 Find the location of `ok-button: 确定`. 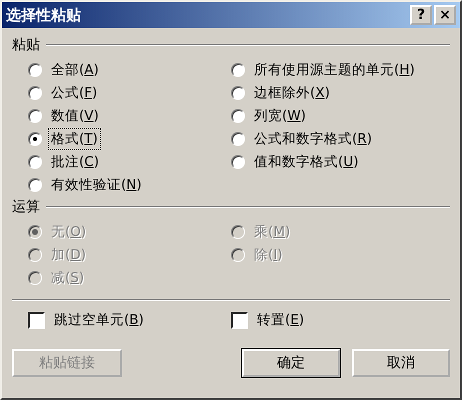

ok-button: 确定 is located at coordinates (291, 363).